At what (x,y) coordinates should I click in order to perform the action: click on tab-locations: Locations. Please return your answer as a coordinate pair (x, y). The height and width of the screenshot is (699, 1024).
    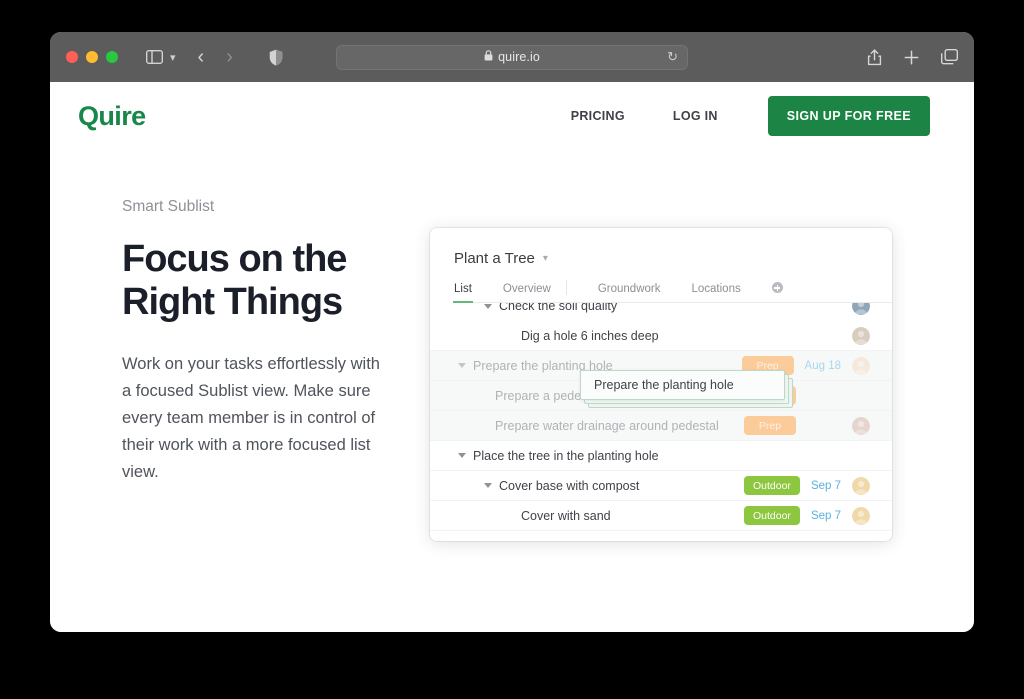
    Looking at the image, I should click on (715, 290).